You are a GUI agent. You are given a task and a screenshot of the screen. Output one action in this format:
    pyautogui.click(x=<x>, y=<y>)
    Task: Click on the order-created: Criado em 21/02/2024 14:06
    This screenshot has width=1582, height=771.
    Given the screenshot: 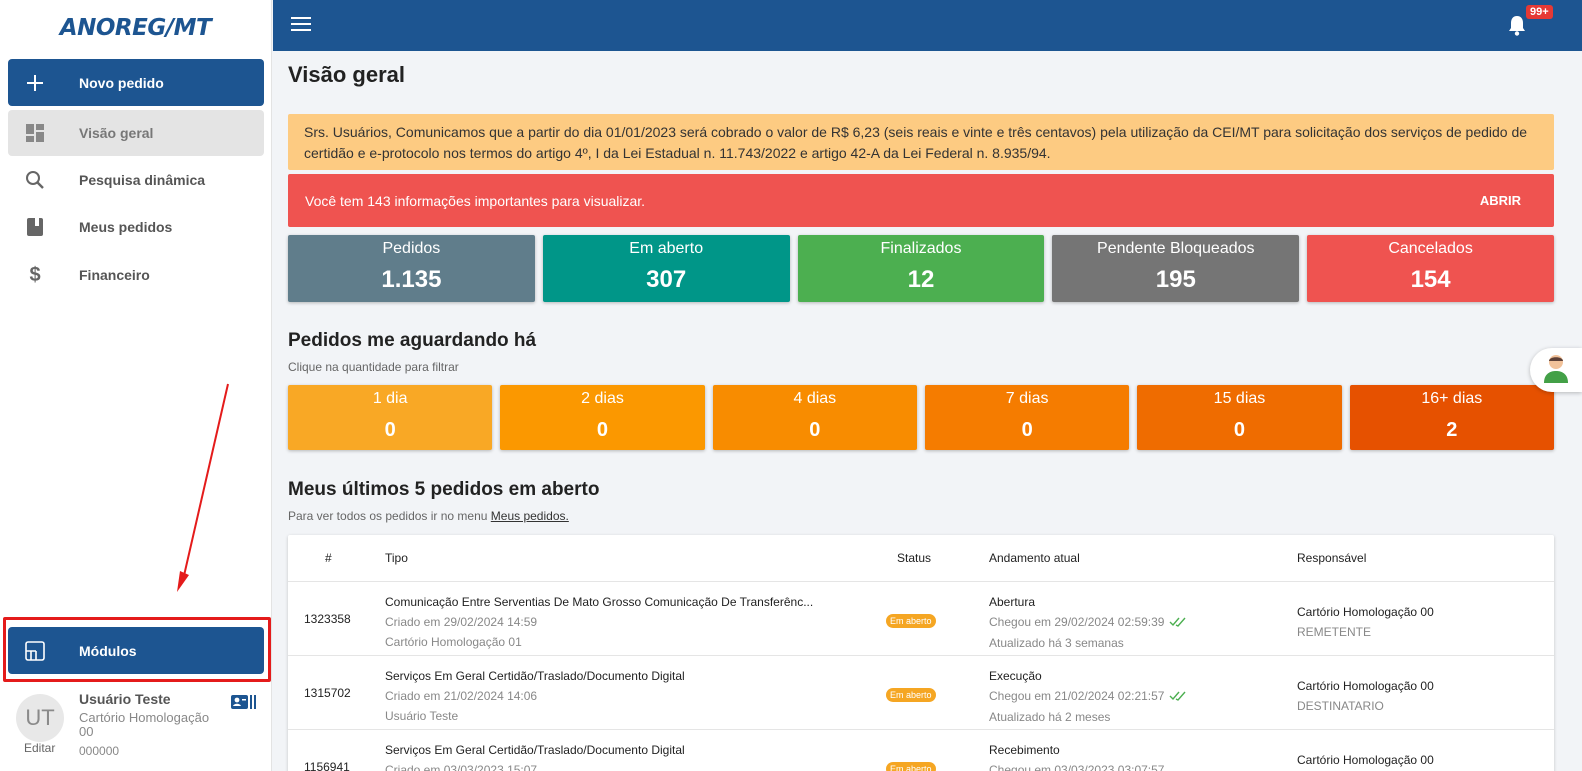 What is the action you would take?
    pyautogui.click(x=461, y=696)
    